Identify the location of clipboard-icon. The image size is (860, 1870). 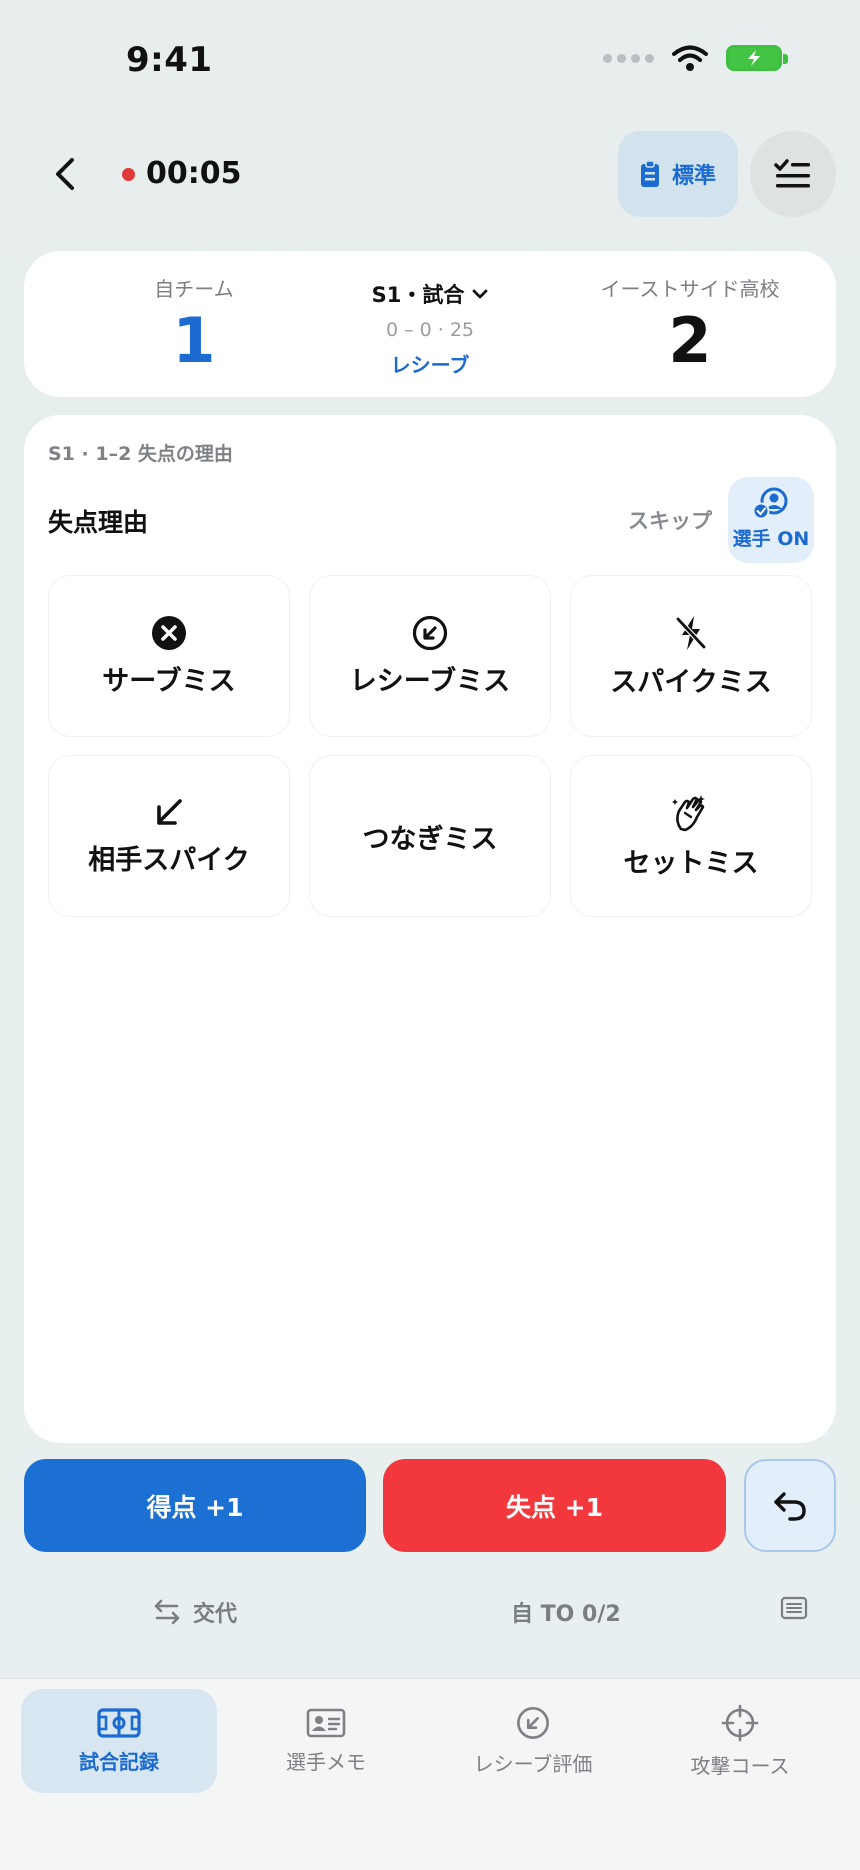
(649, 173).